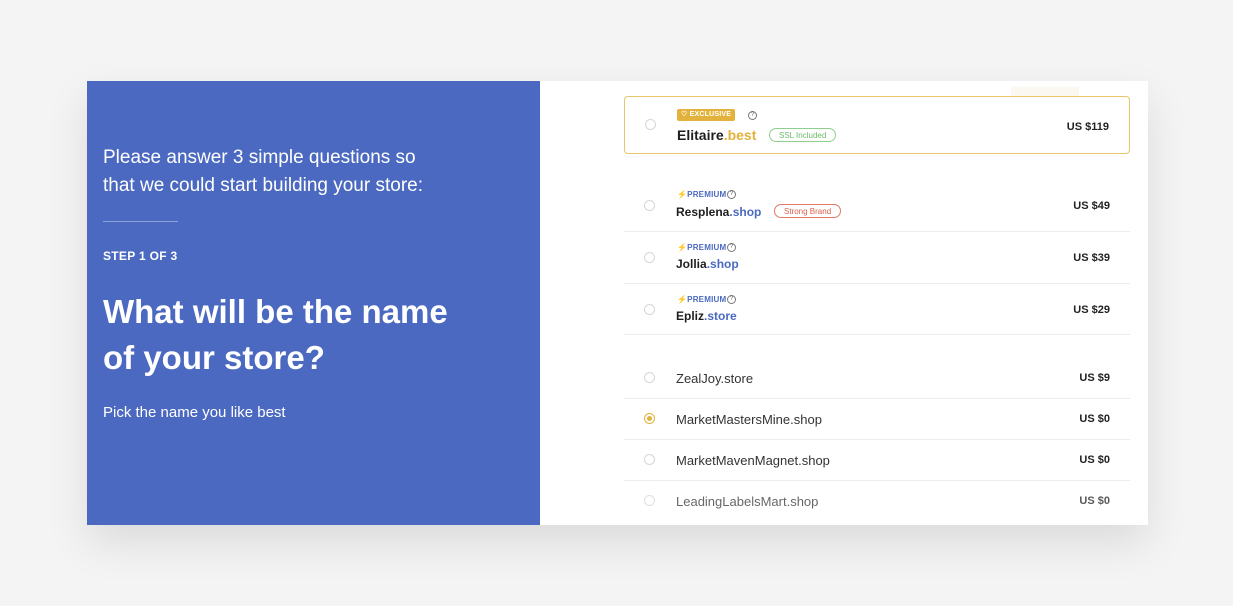  I want to click on option-premium: ⚡PREMIUM ? Jollia.shop US $39, so click(877, 258).